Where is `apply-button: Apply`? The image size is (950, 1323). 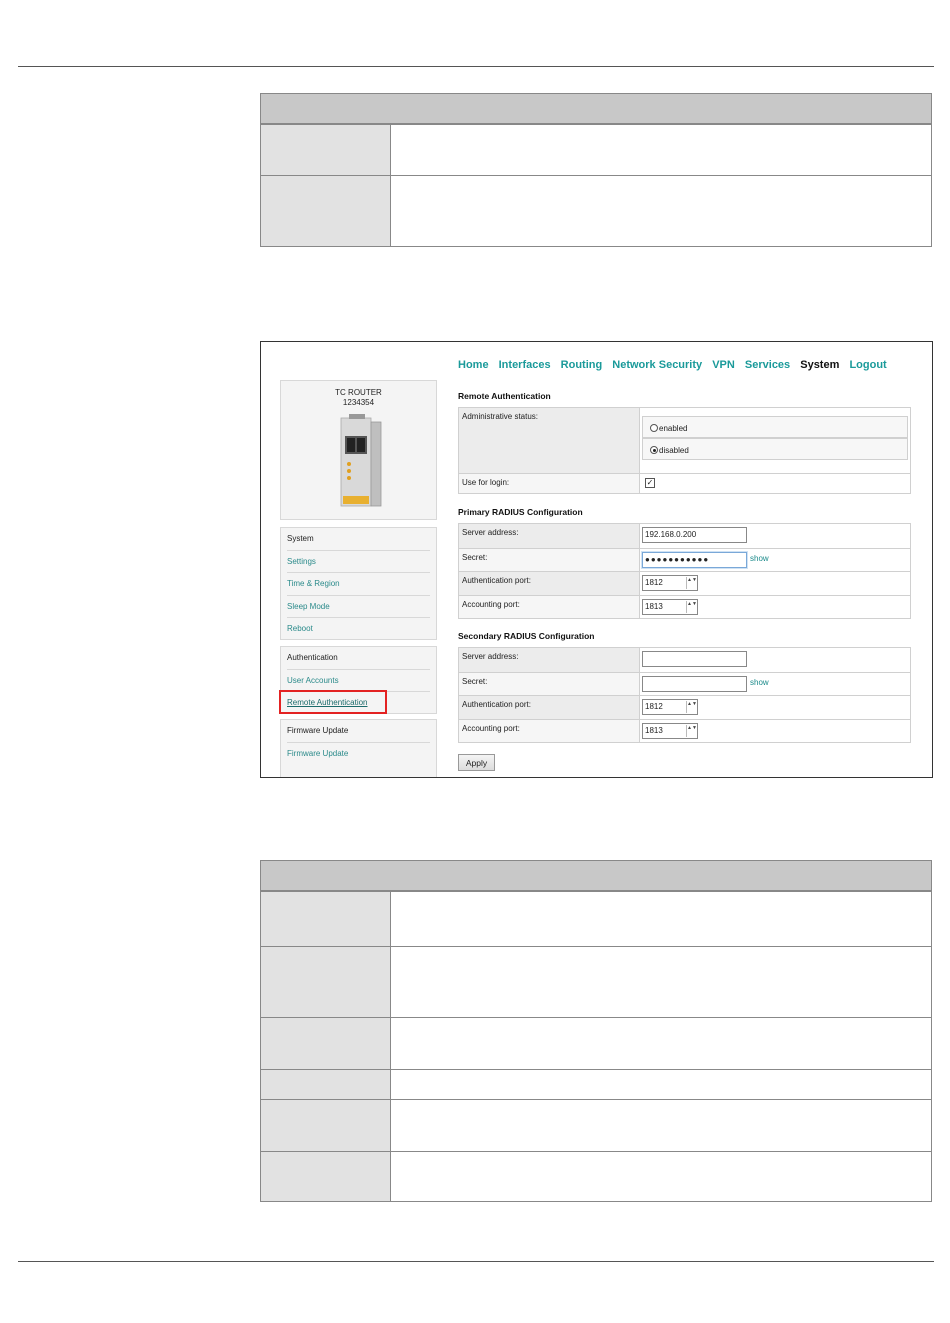 apply-button: Apply is located at coordinates (476, 762).